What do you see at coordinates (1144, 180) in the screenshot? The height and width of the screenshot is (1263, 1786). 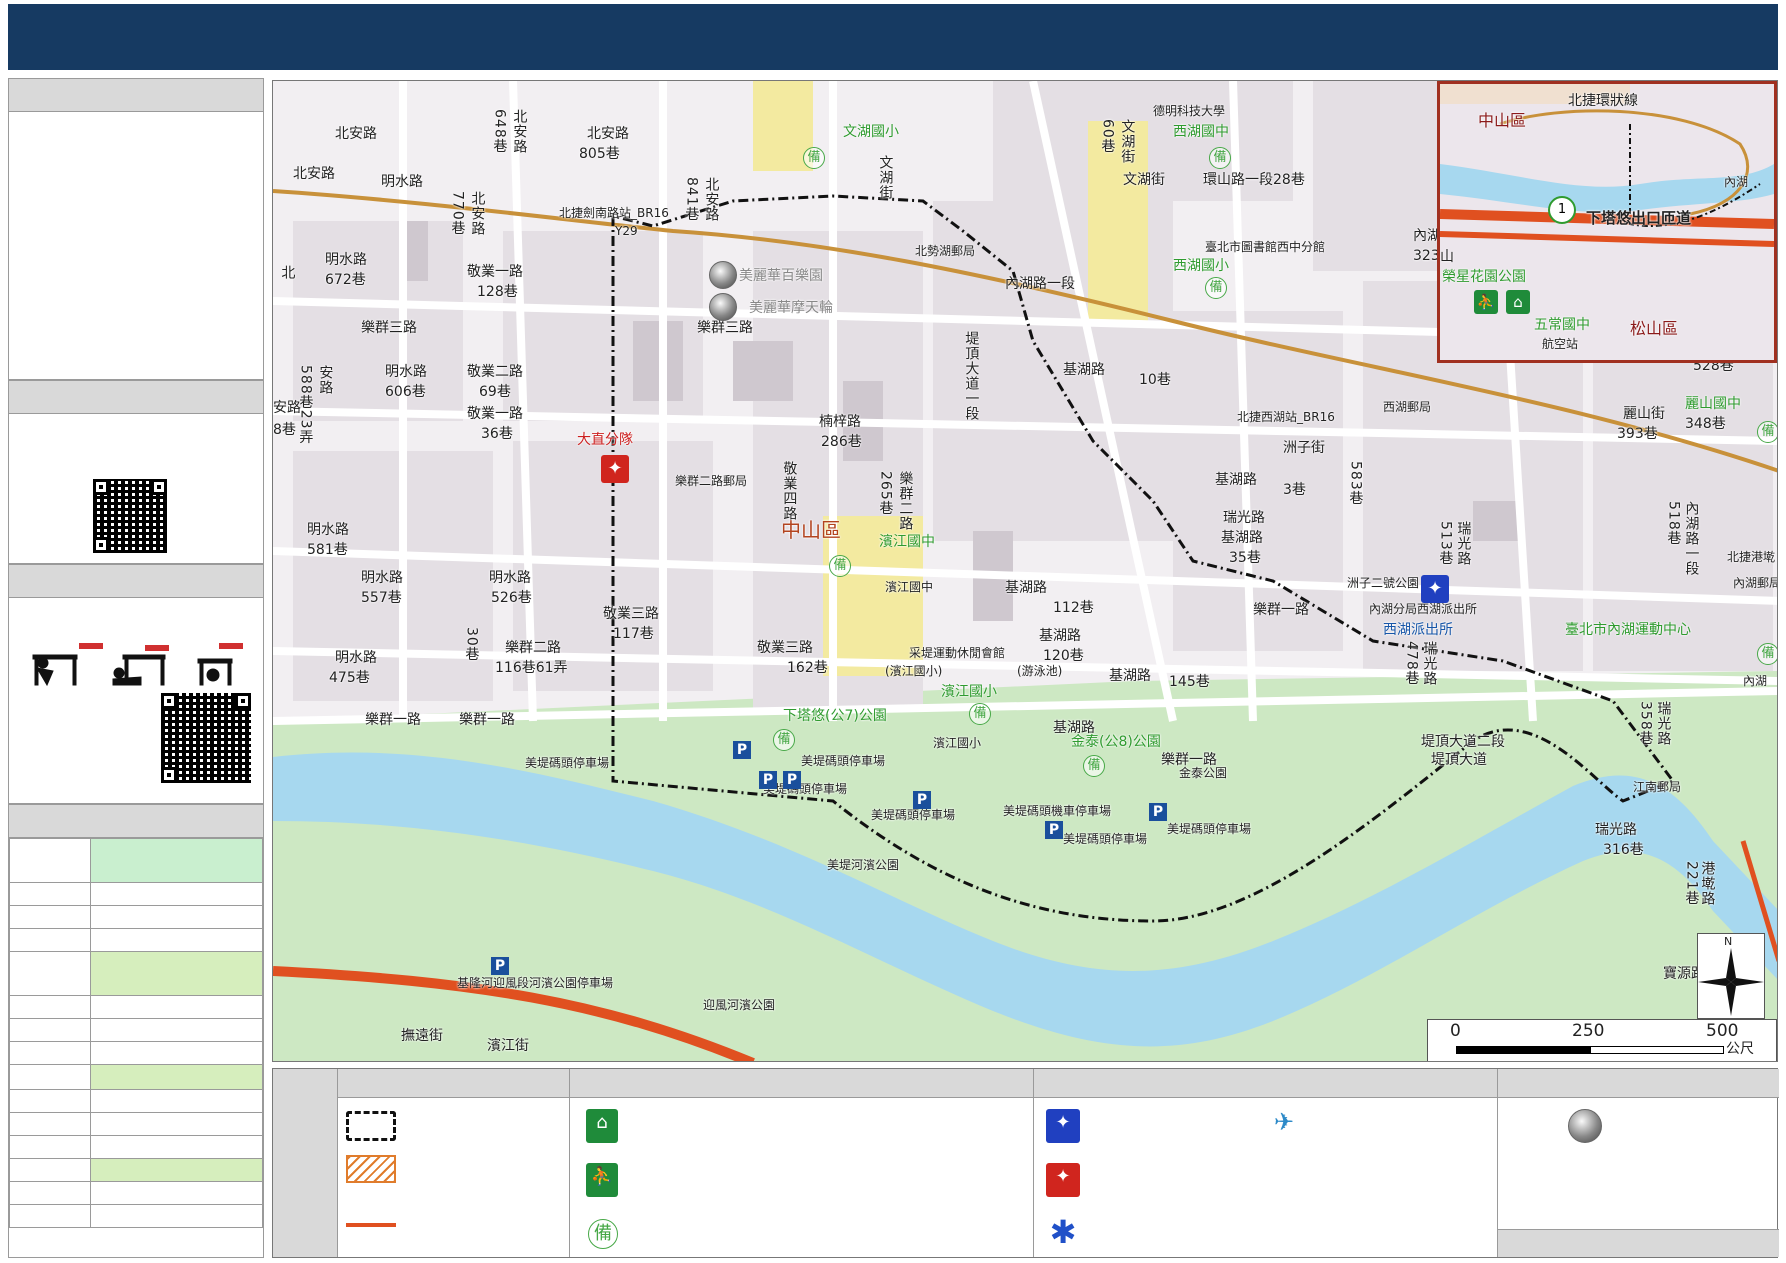 I see `road-label: 文湖街` at bounding box center [1144, 180].